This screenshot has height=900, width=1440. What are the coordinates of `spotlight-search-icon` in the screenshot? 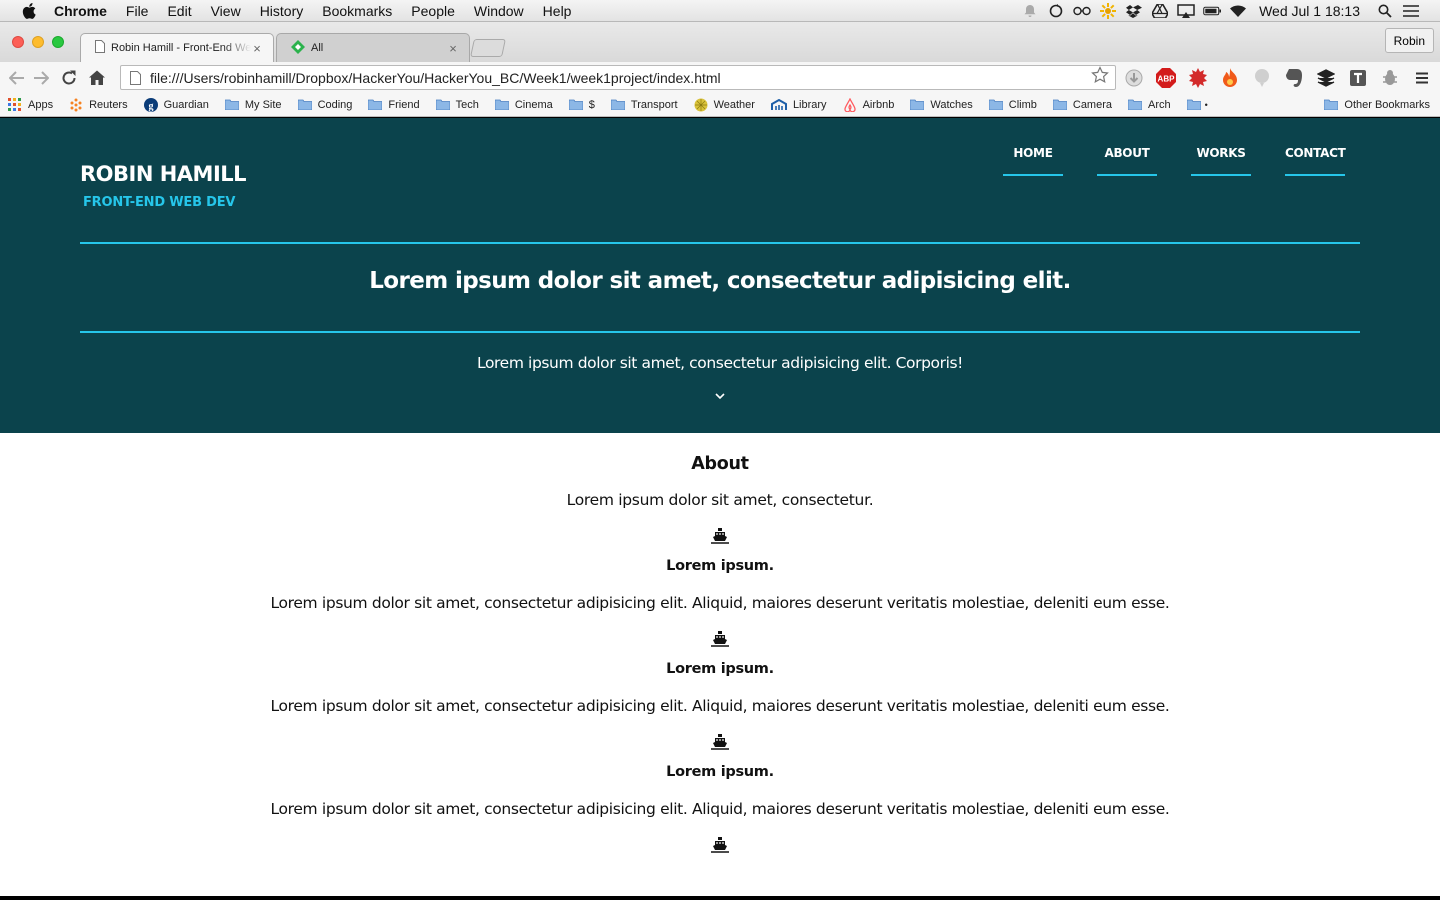 It's located at (1385, 11).